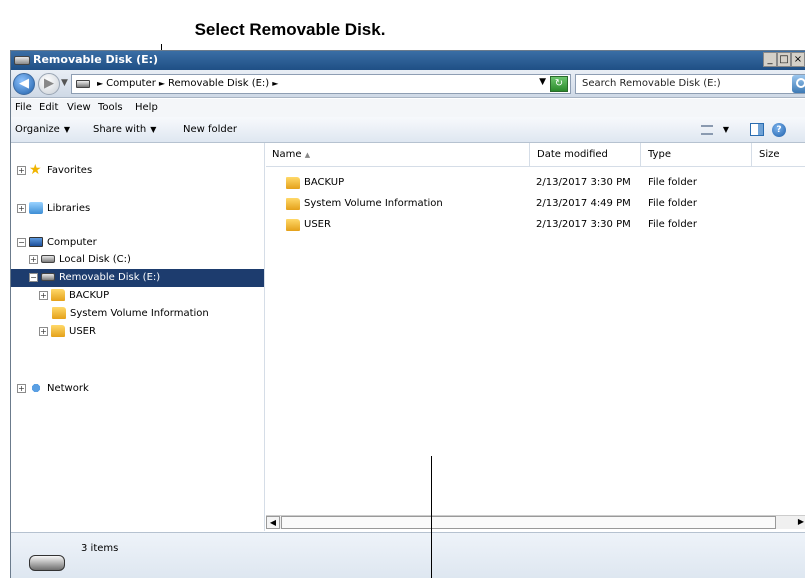  Describe the element at coordinates (784, 59) in the screenshot. I see `maximize-button: □` at that location.